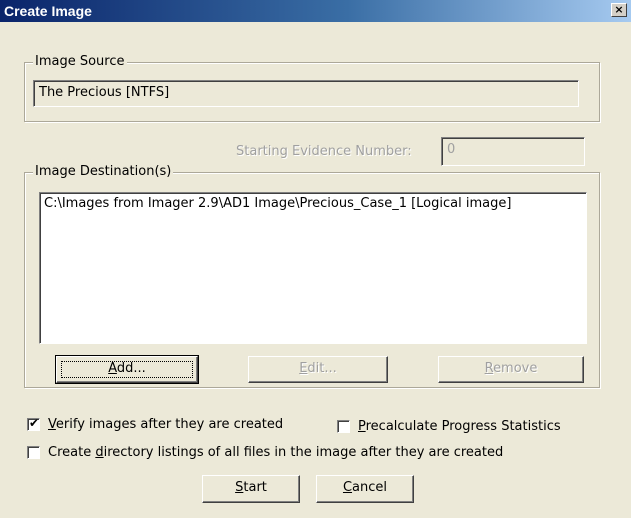 This screenshot has height=518, width=631. What do you see at coordinates (343, 426) in the screenshot?
I see `precalculate-checkbox` at bounding box center [343, 426].